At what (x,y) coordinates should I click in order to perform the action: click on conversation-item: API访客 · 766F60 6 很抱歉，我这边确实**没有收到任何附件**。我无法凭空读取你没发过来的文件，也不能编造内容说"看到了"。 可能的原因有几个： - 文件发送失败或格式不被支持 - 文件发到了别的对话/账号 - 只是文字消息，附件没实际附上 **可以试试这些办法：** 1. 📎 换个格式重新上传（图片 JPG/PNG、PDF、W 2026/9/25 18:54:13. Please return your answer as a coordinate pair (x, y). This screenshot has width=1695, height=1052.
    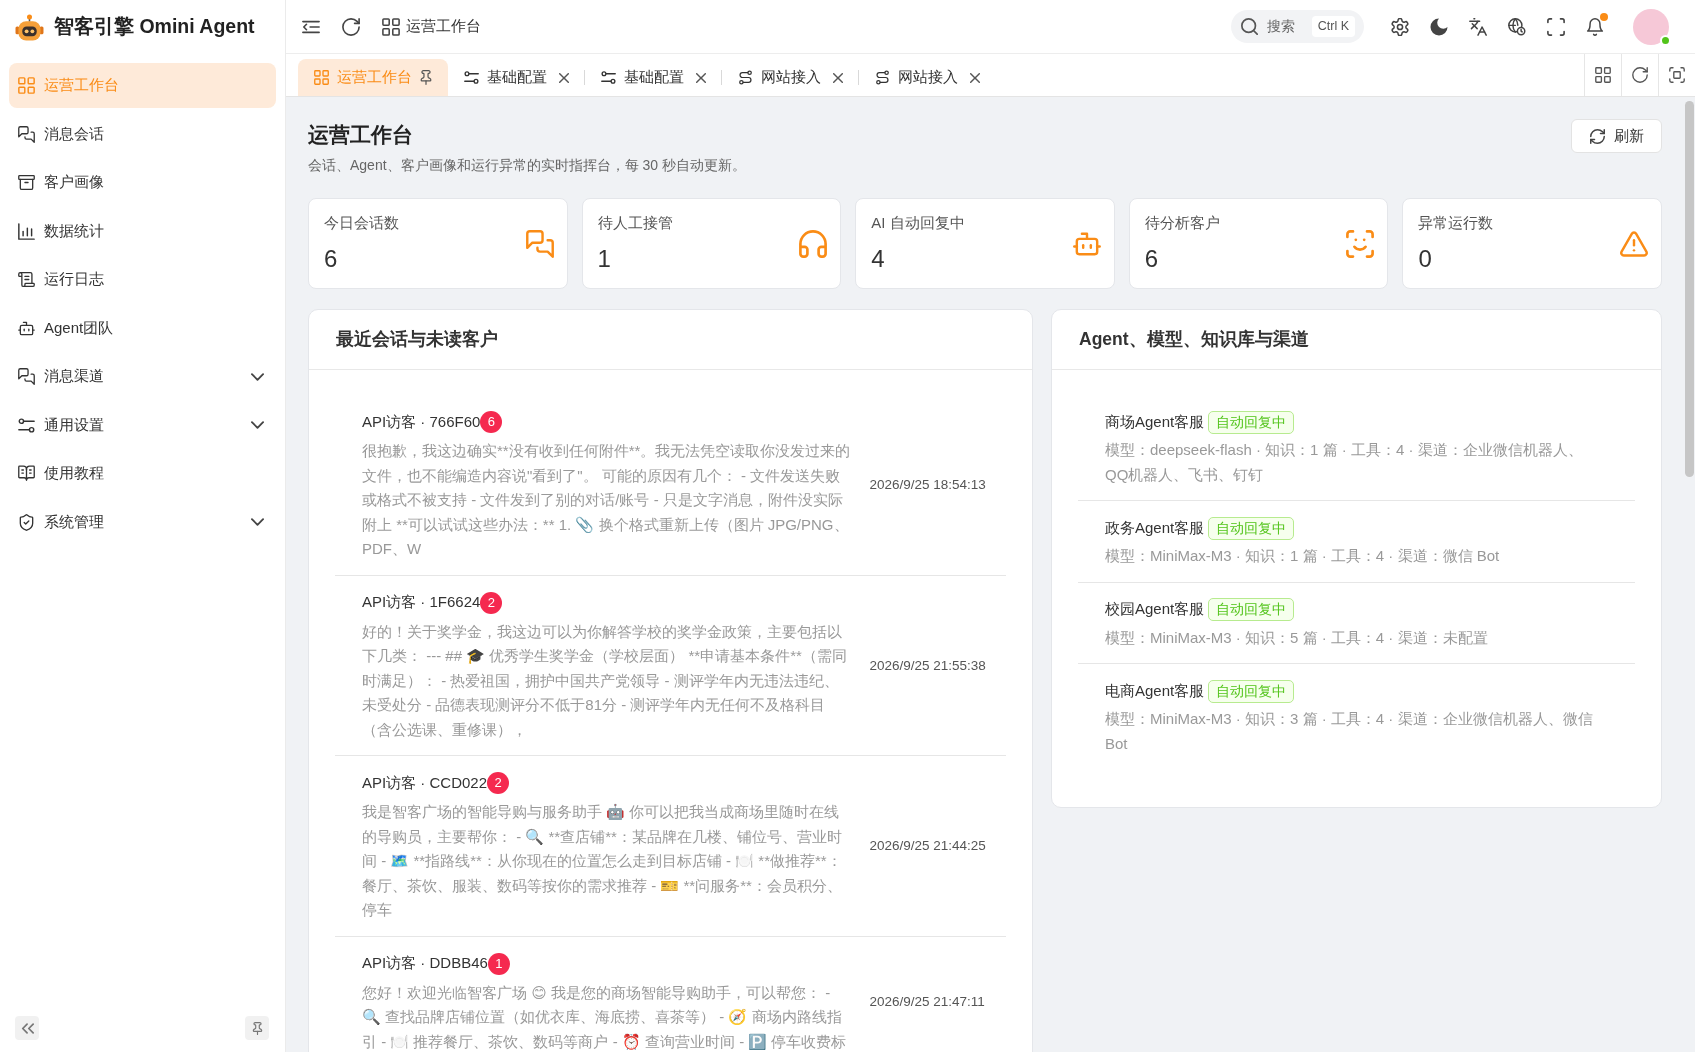
    Looking at the image, I should click on (670, 485).